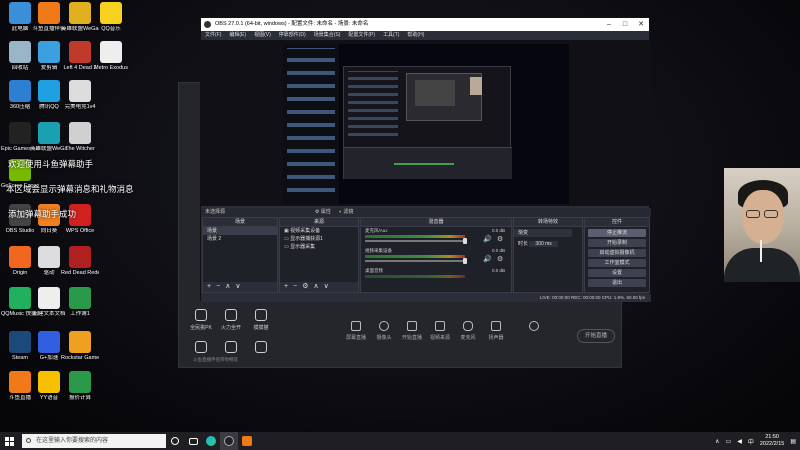 Image resolution: width=800 pixels, height=450 pixels. Describe the element at coordinates (319, 231) in the screenshot. I see `source-item: ▣ 视频采集设备` at that location.